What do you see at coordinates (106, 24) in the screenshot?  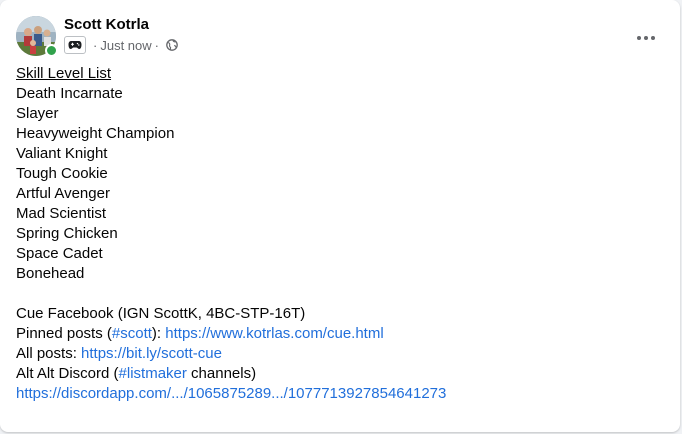 I see `author-name: Scott Kotrla` at bounding box center [106, 24].